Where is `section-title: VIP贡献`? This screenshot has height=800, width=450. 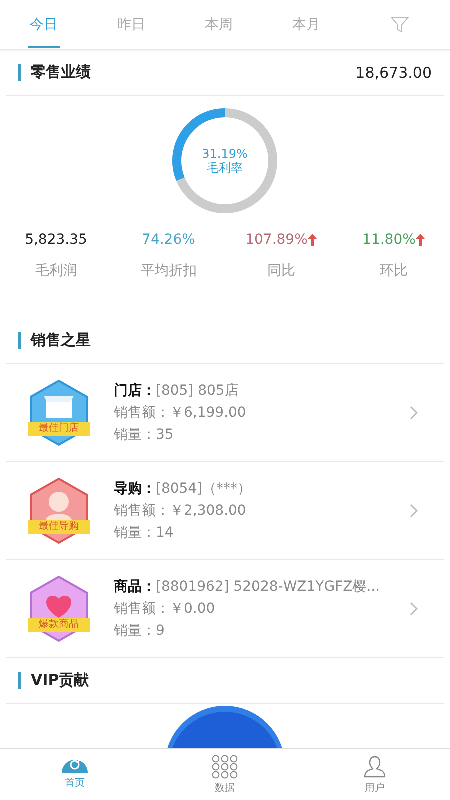
section-title: VIP贡献 is located at coordinates (60, 680).